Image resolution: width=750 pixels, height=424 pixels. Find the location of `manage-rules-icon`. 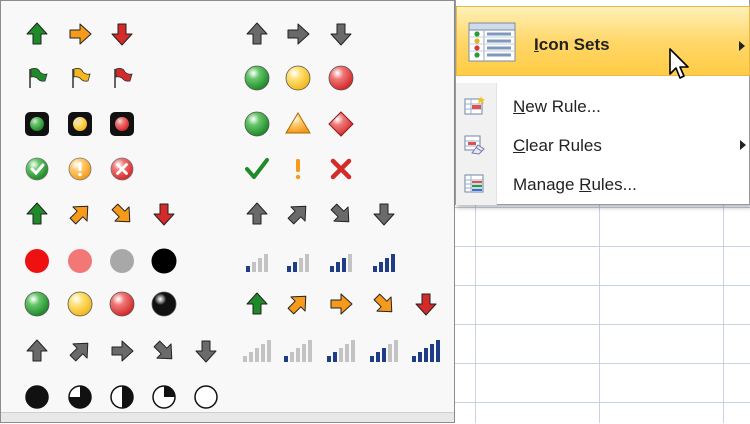

manage-rules-icon is located at coordinates (474, 183).